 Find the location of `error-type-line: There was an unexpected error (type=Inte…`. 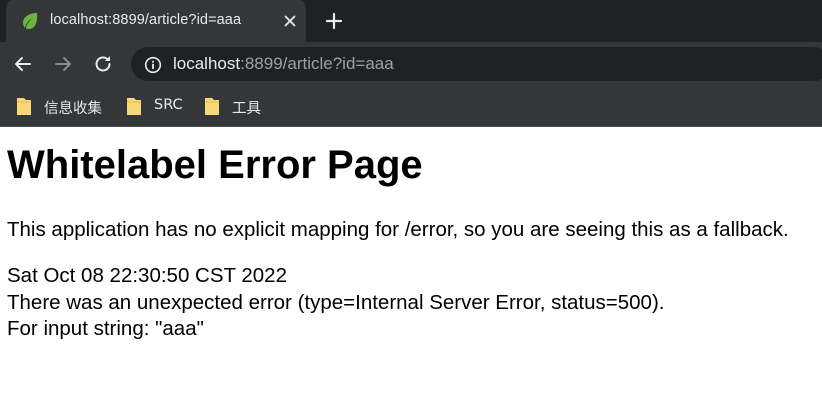

error-type-line: There was an unexpected error (type=Inte… is located at coordinates (336, 302).